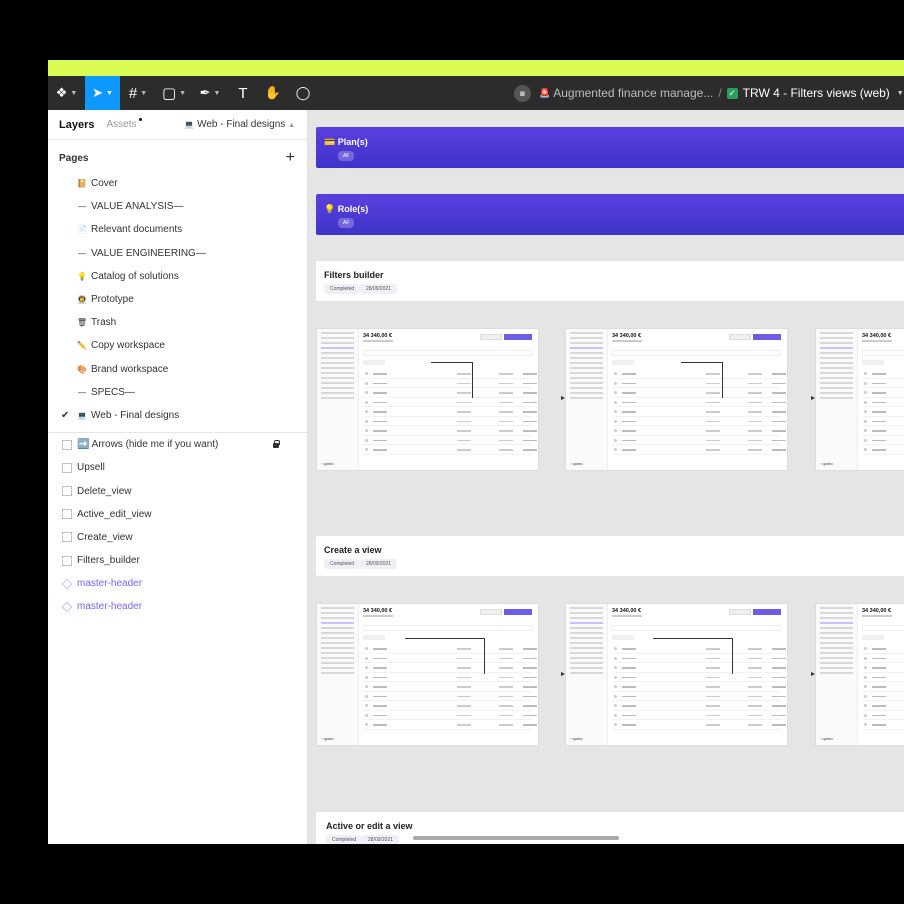 The width and height of the screenshot is (904, 904). I want to click on file-name: TRW 4 - Filters views (web), so click(816, 93).